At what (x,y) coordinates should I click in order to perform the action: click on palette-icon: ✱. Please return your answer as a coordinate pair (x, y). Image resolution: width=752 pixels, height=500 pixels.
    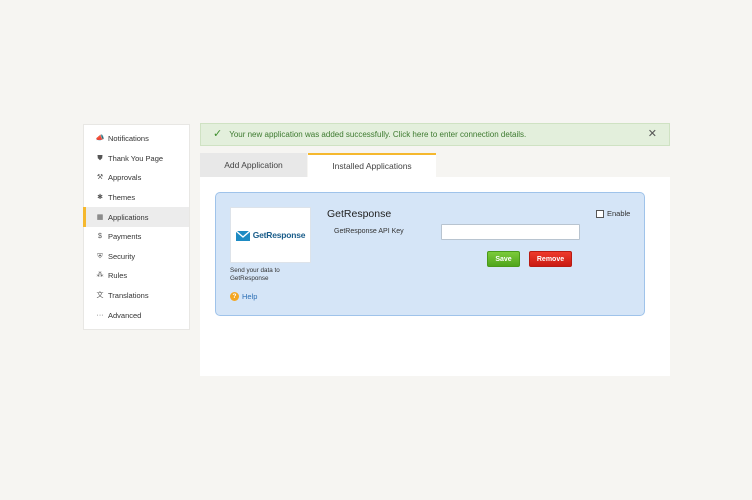
    Looking at the image, I should click on (100, 198).